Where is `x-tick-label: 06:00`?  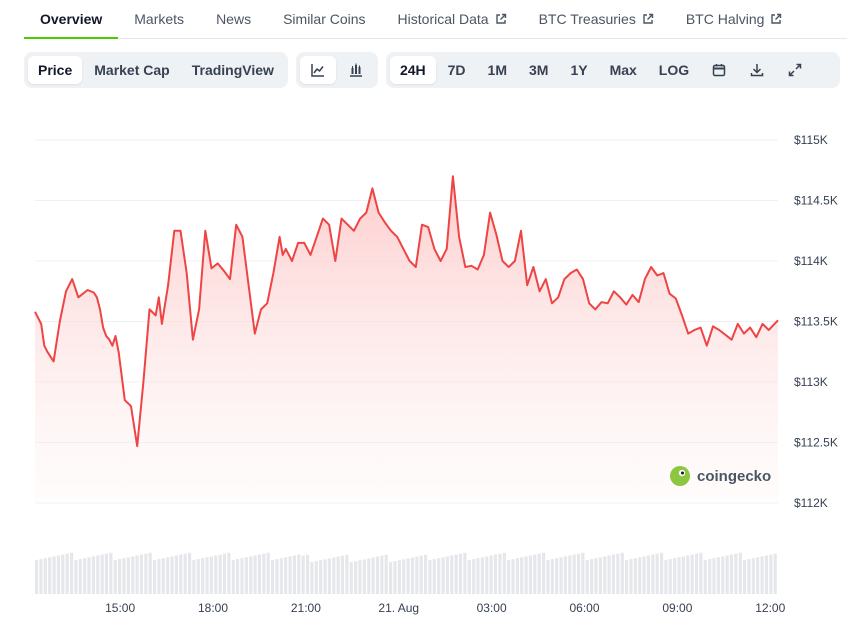
x-tick-label: 06:00 is located at coordinates (584, 608).